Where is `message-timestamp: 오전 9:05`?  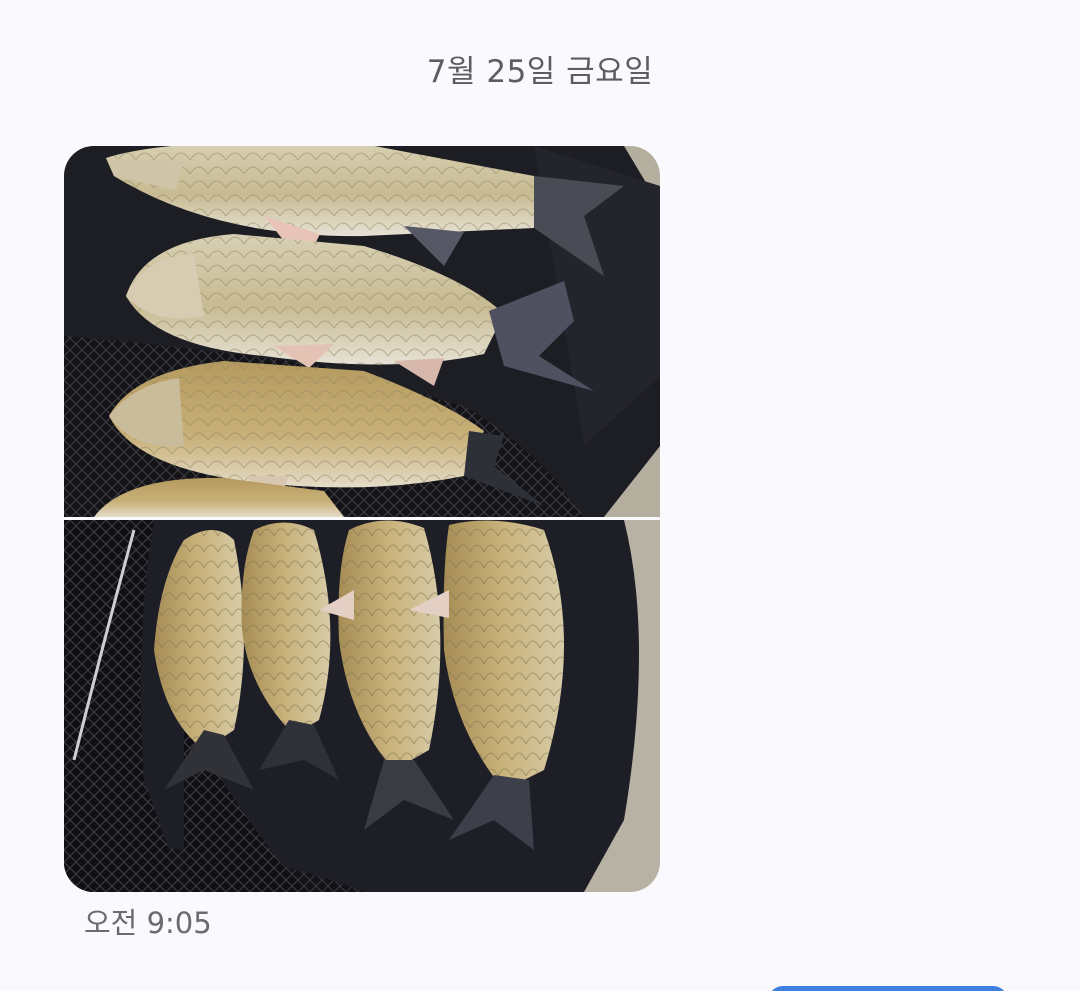 message-timestamp: 오전 9:05 is located at coordinates (148, 923).